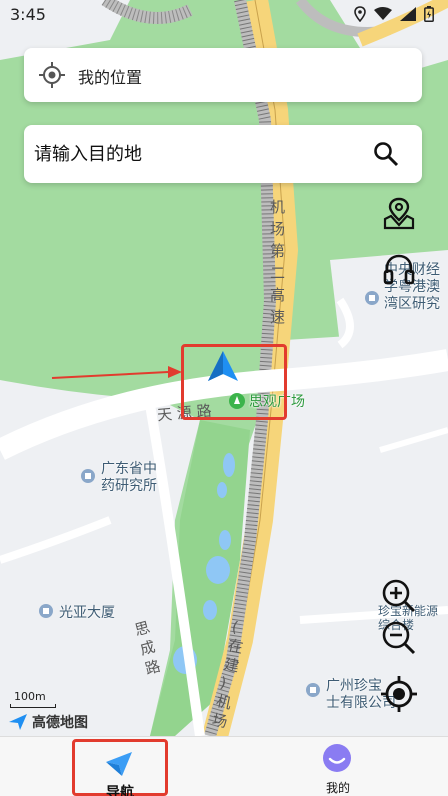 Image resolution: width=448 pixels, height=796 pixels. Describe the element at coordinates (194, 154) in the screenshot. I see `destination-input` at that location.